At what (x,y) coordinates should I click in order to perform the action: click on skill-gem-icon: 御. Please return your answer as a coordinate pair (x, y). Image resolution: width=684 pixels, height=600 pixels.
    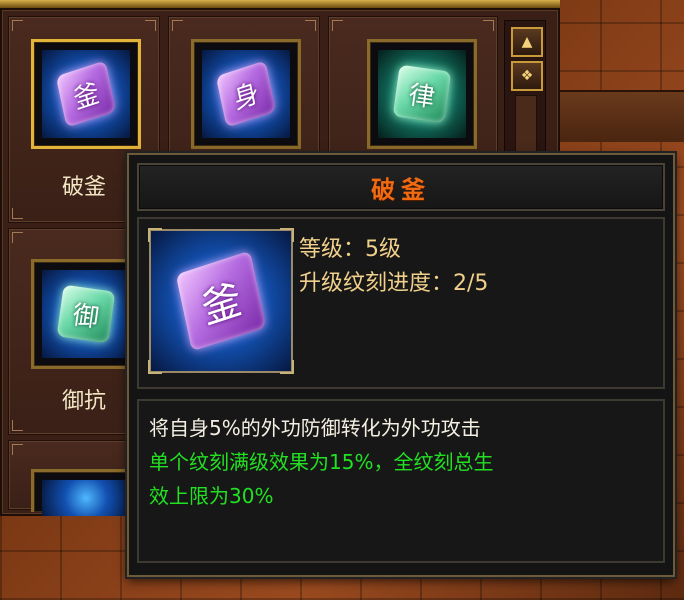
    Looking at the image, I should click on (86, 314).